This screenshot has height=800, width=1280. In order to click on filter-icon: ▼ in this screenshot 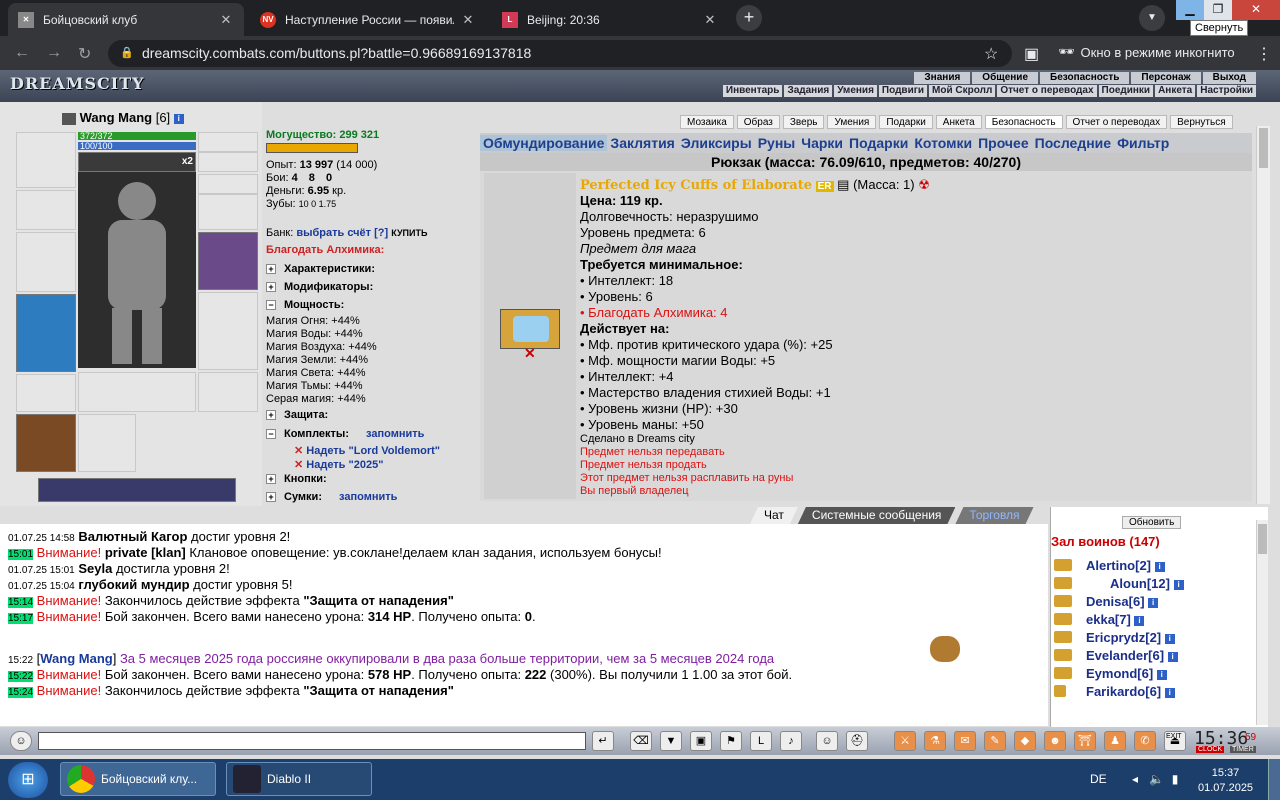, I will do `click(671, 741)`.